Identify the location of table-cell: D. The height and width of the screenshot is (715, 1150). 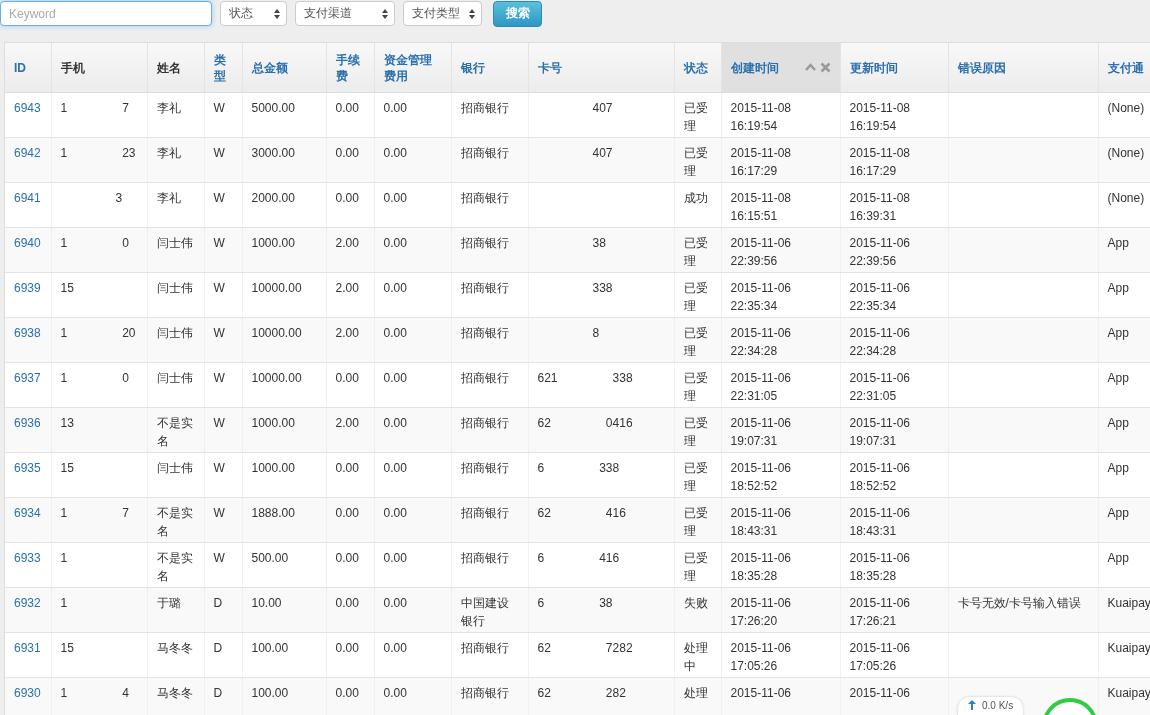
(223, 655).